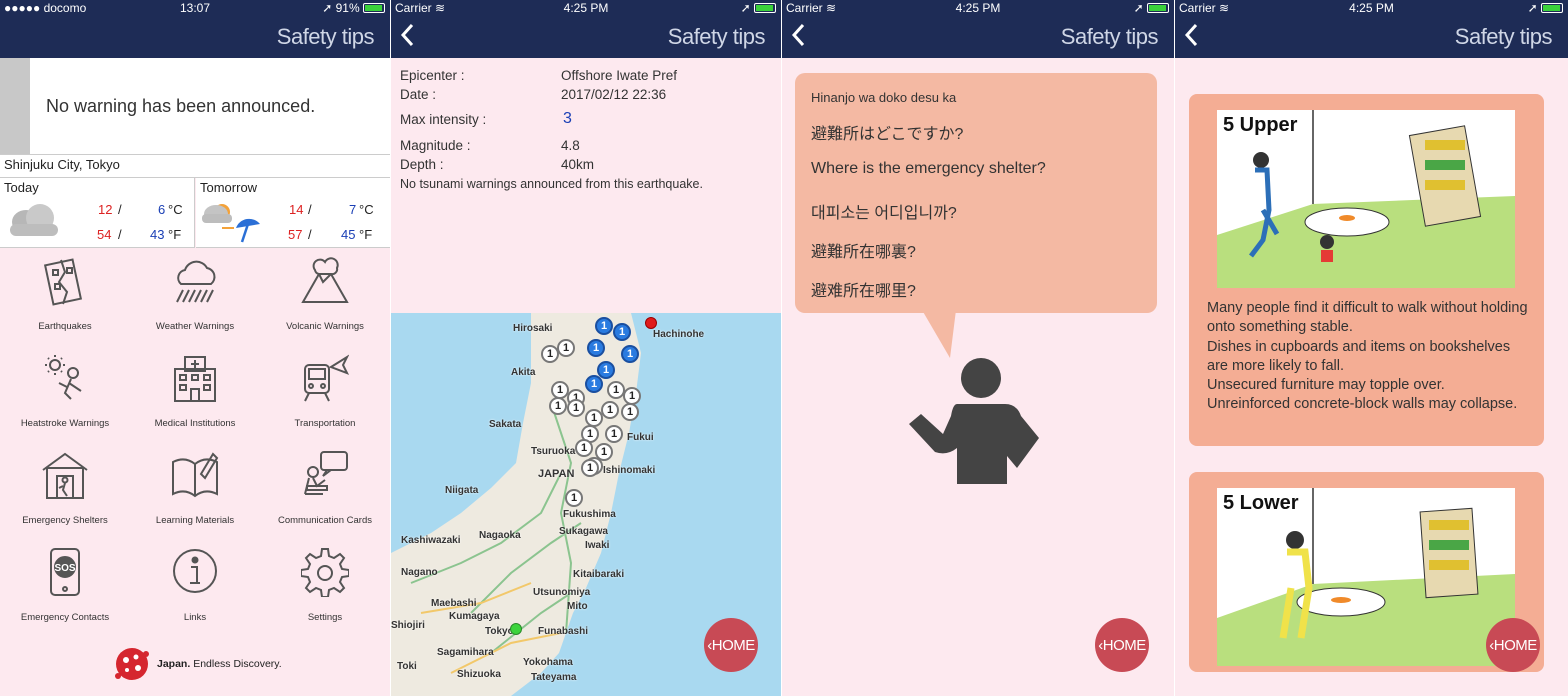 This screenshot has height=696, width=1568. I want to click on menu-transportation: Transportation, so click(325, 393).